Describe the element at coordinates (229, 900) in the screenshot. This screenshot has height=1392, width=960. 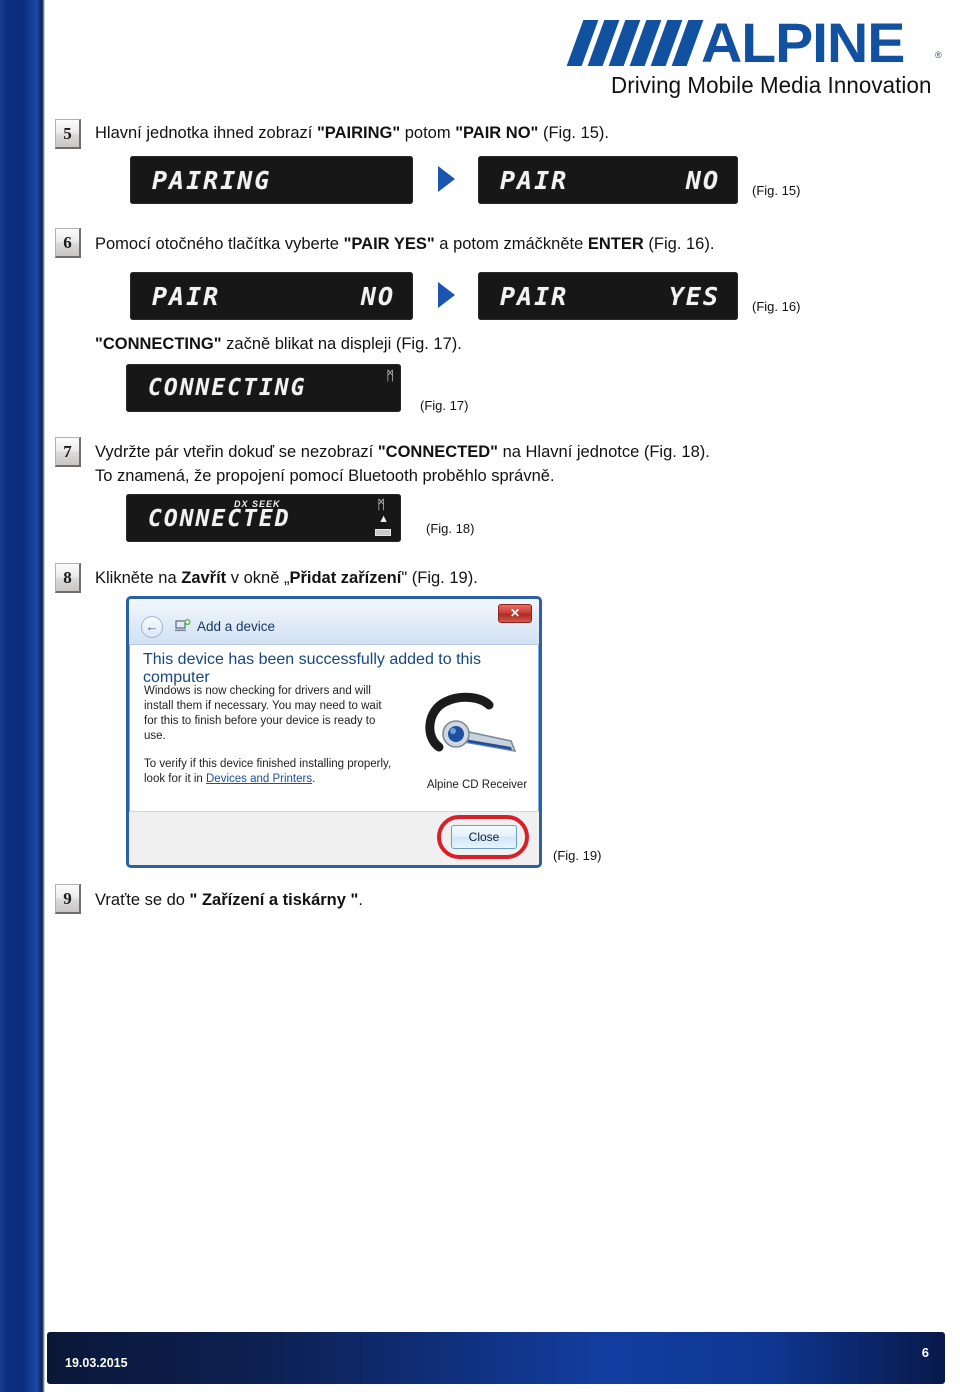
I see `step-text-9: Vraťte se do " Zařízení a tiskárny ".` at that location.